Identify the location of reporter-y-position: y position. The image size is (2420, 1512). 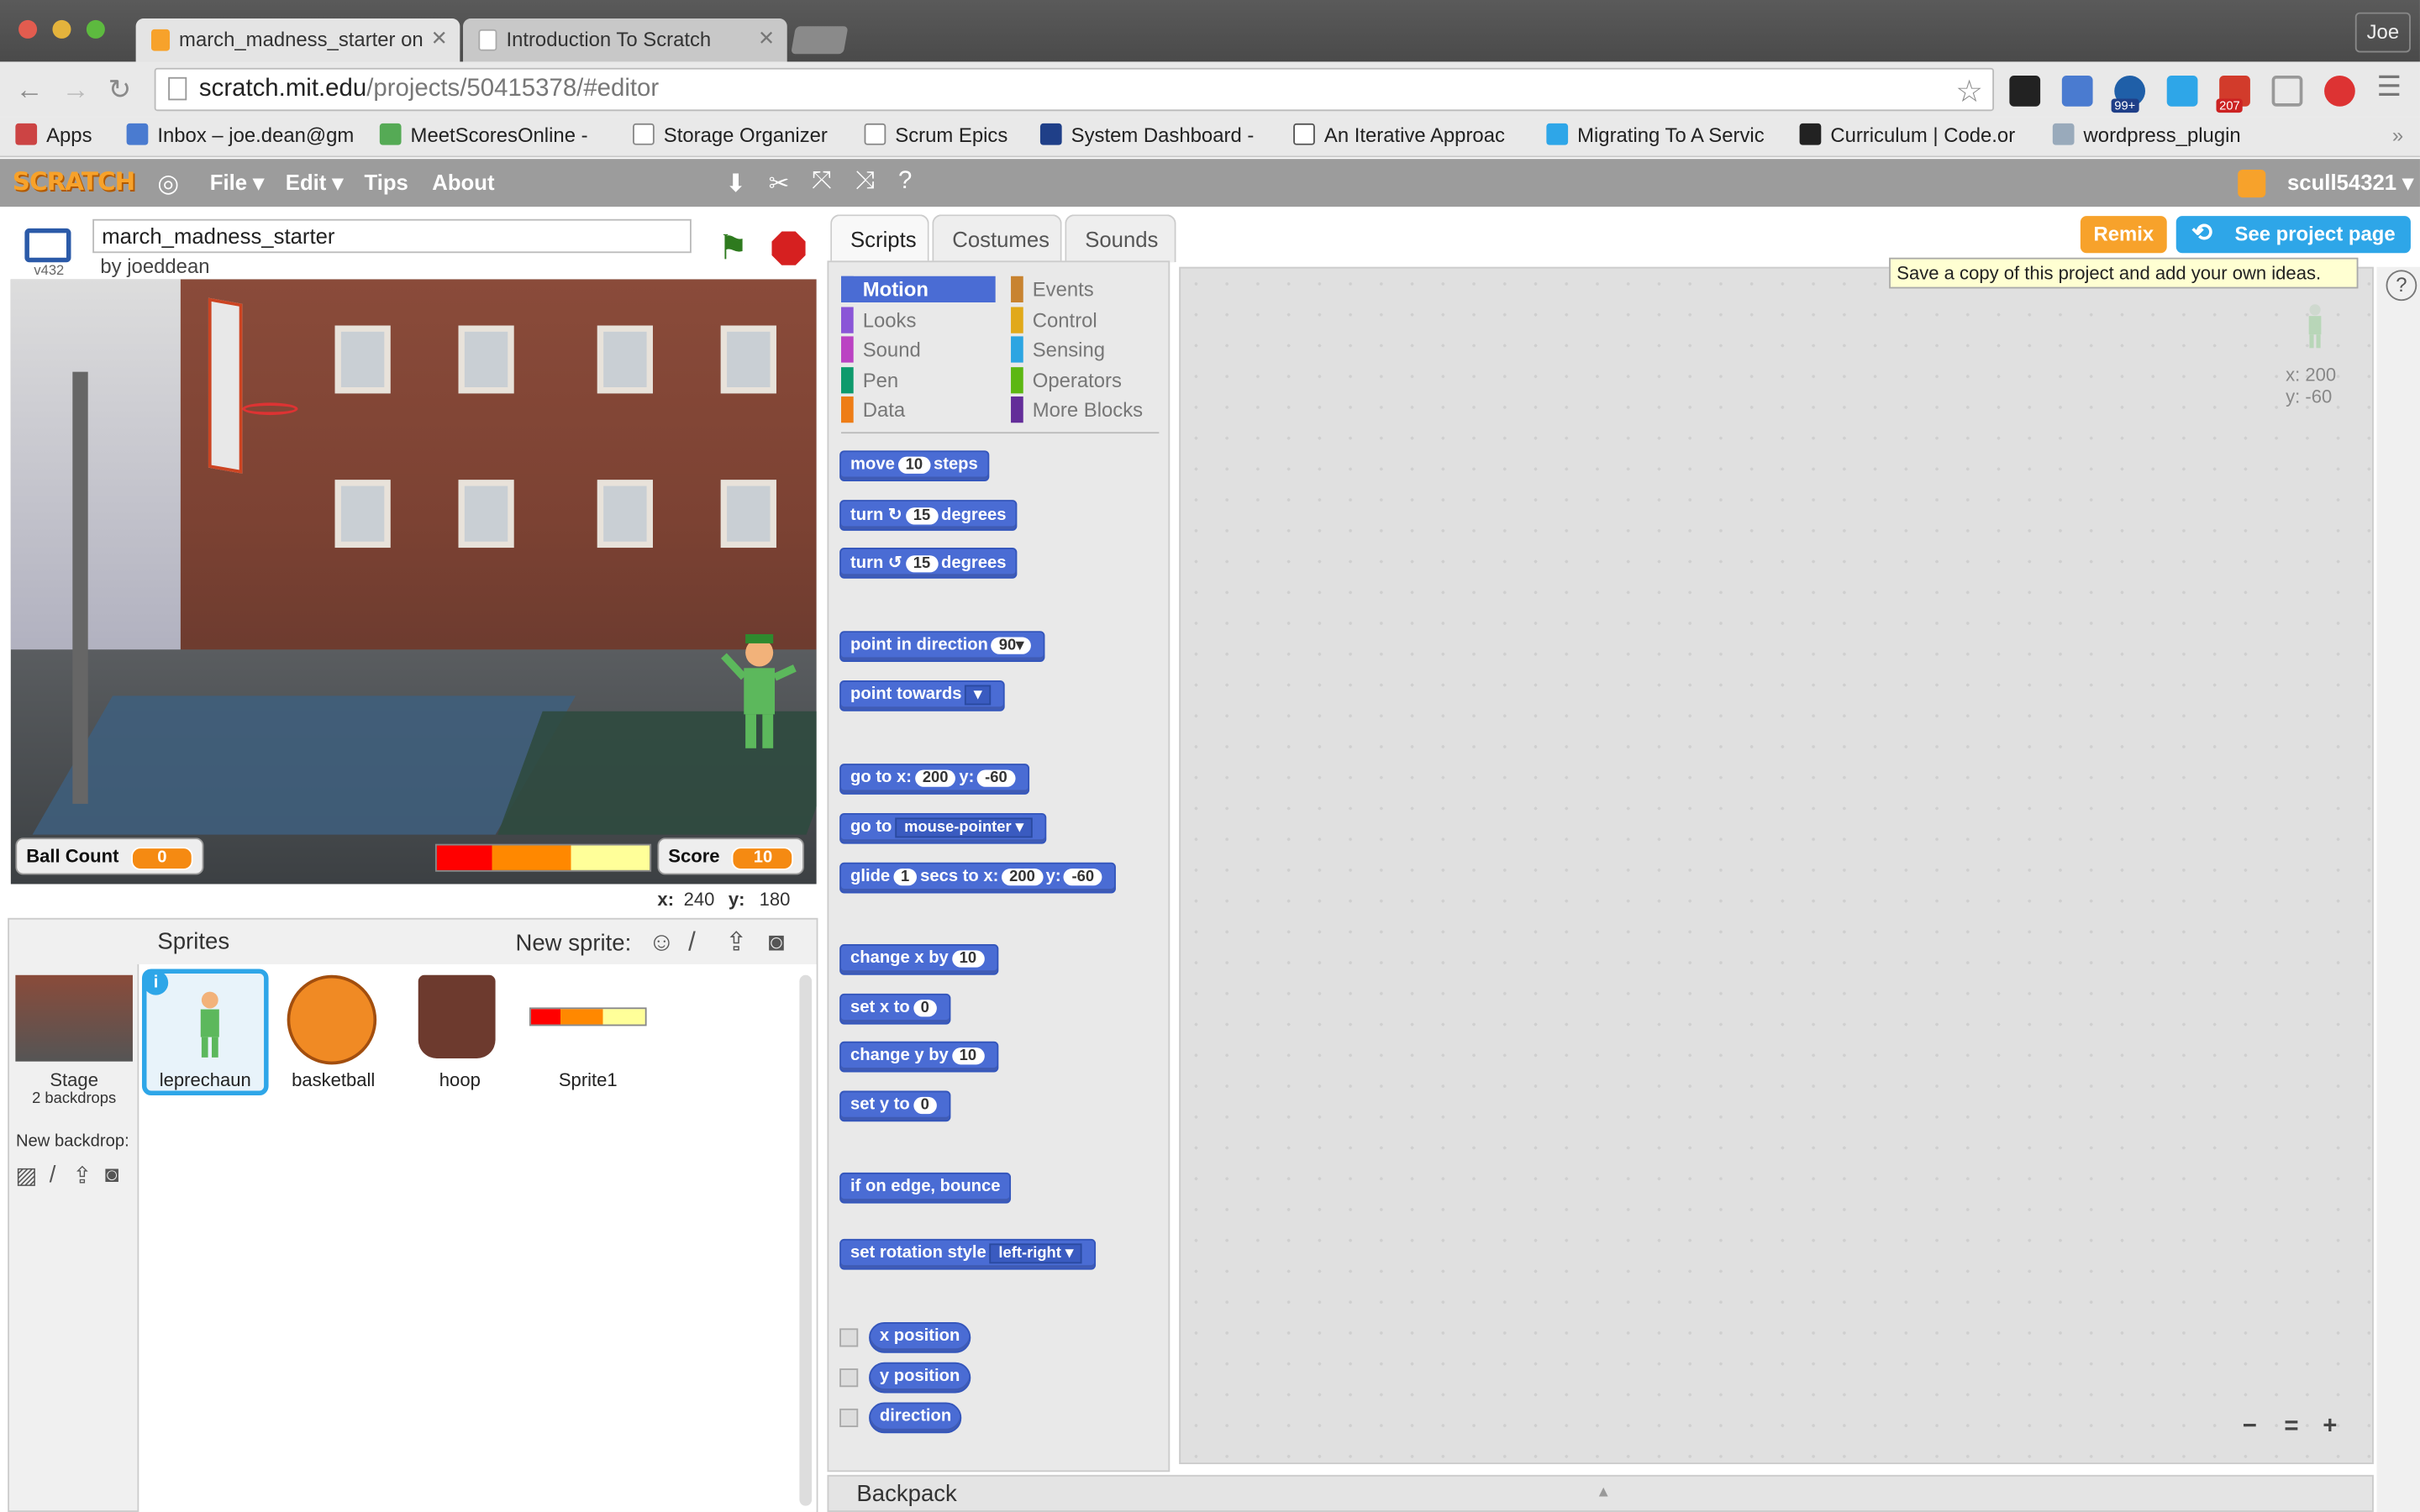
(920, 1378).